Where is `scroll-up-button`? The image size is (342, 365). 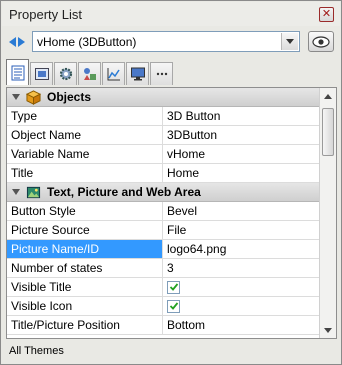 scroll-up-button is located at coordinates (328, 96).